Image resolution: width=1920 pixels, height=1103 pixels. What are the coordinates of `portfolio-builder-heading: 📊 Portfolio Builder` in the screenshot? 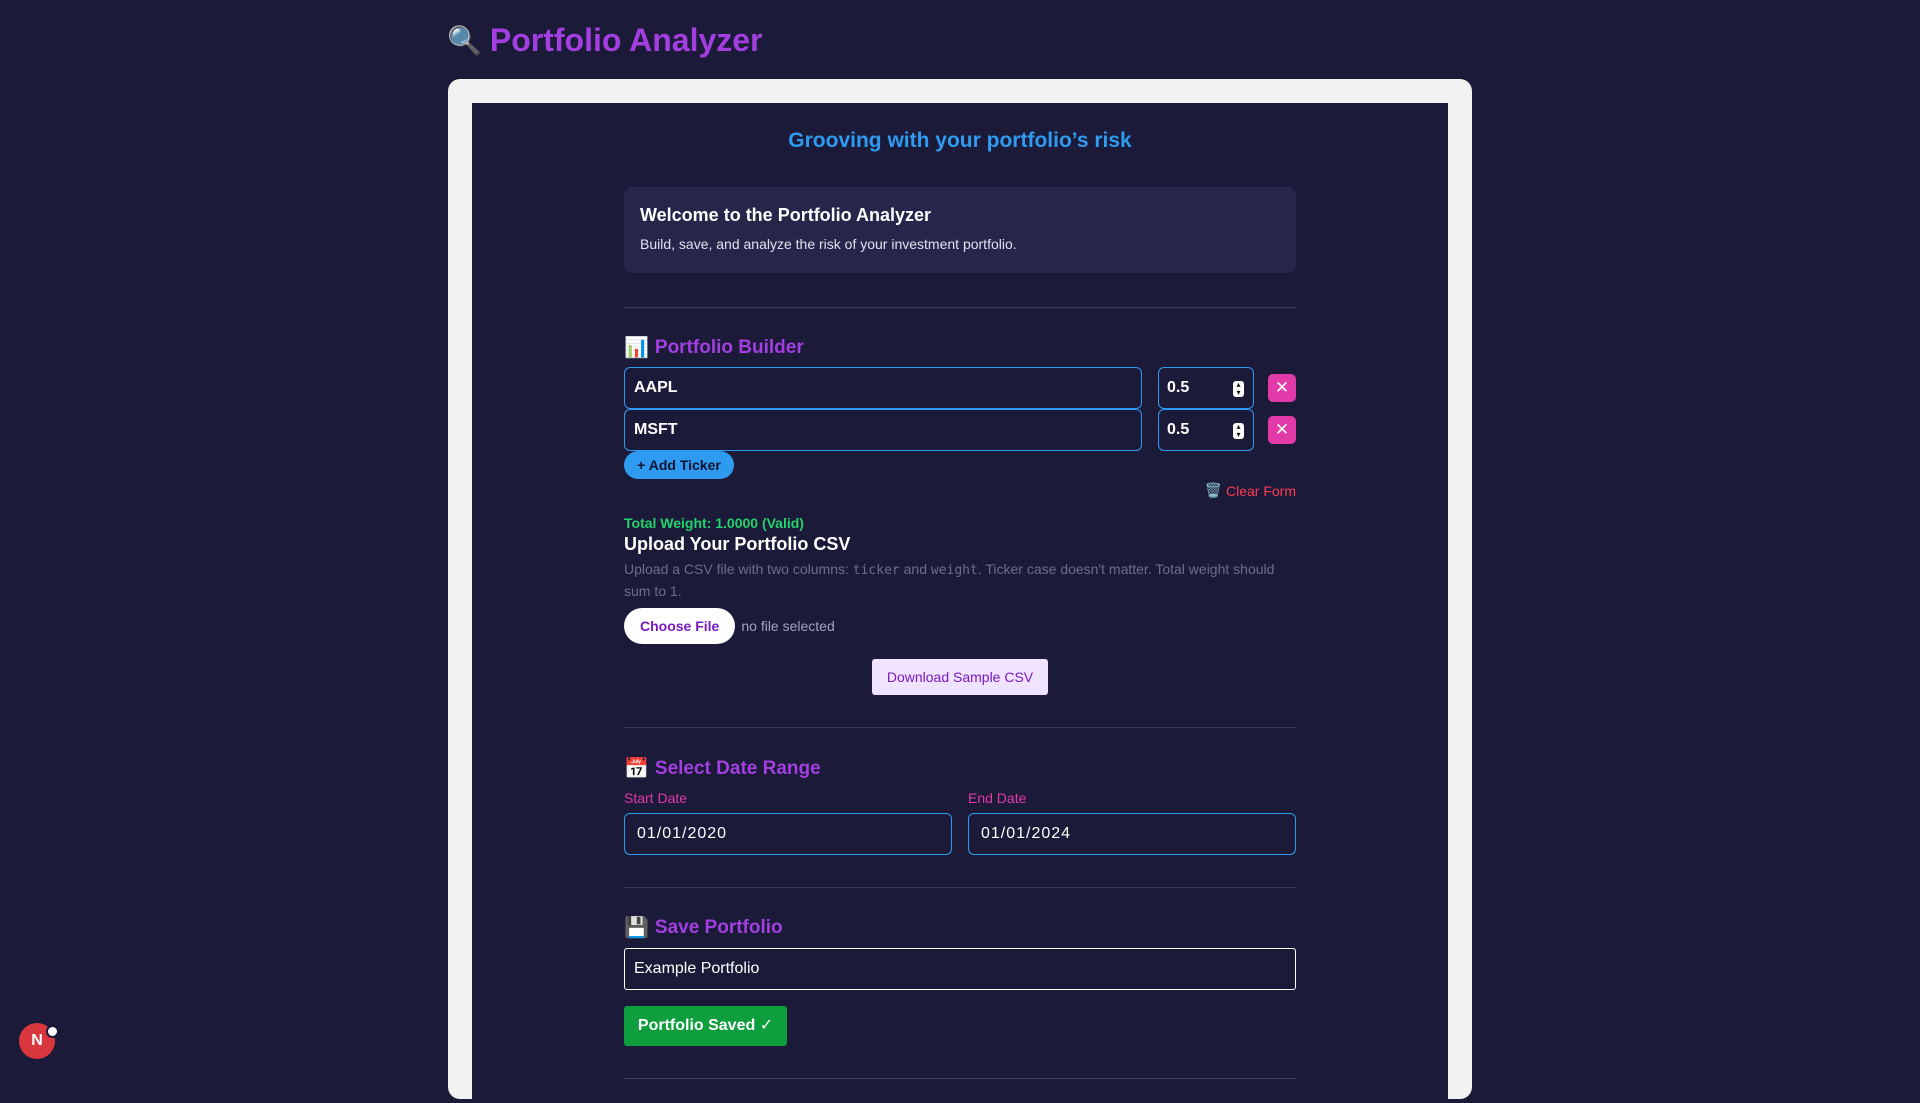 It's located at (714, 347).